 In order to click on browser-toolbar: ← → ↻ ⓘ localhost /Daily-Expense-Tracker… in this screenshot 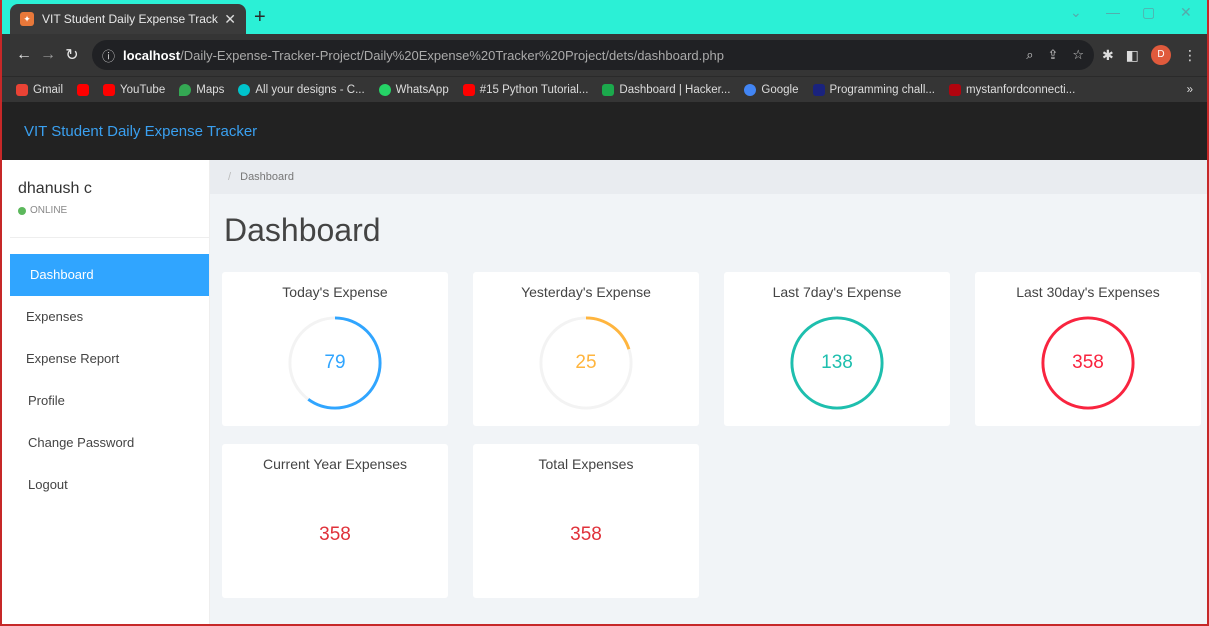, I will do `click(604, 55)`.